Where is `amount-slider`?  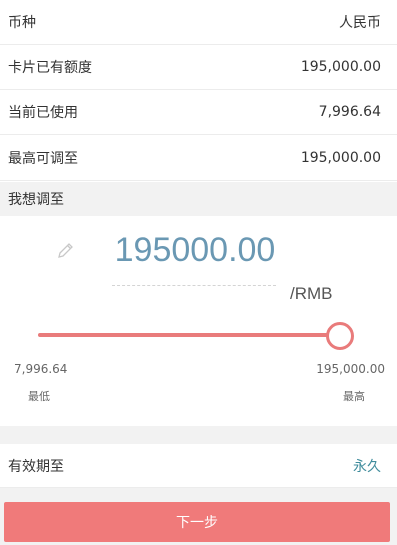 amount-slider is located at coordinates (198, 335).